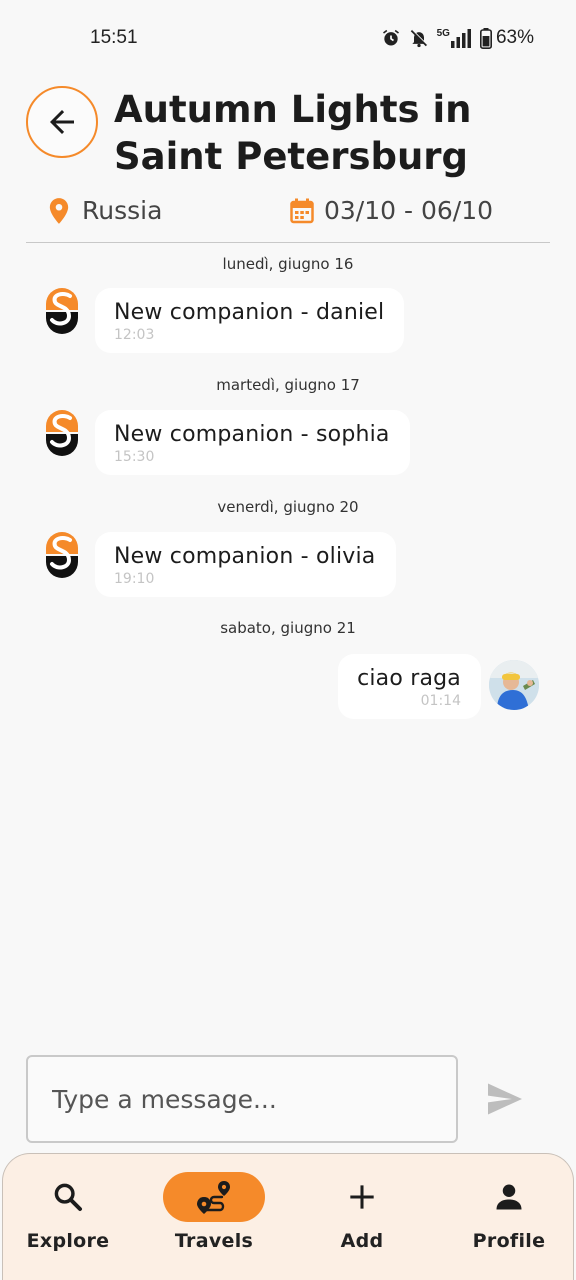  Describe the element at coordinates (293, 133) in the screenshot. I see `page-title: Autumn Lights in Saint Petersburg` at that location.